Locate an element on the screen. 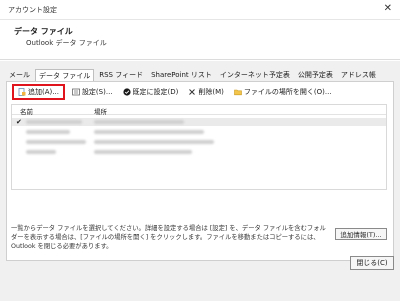 This screenshot has width=400, height=301. title-bar: アカウント設定 ✕ is located at coordinates (200, 10).